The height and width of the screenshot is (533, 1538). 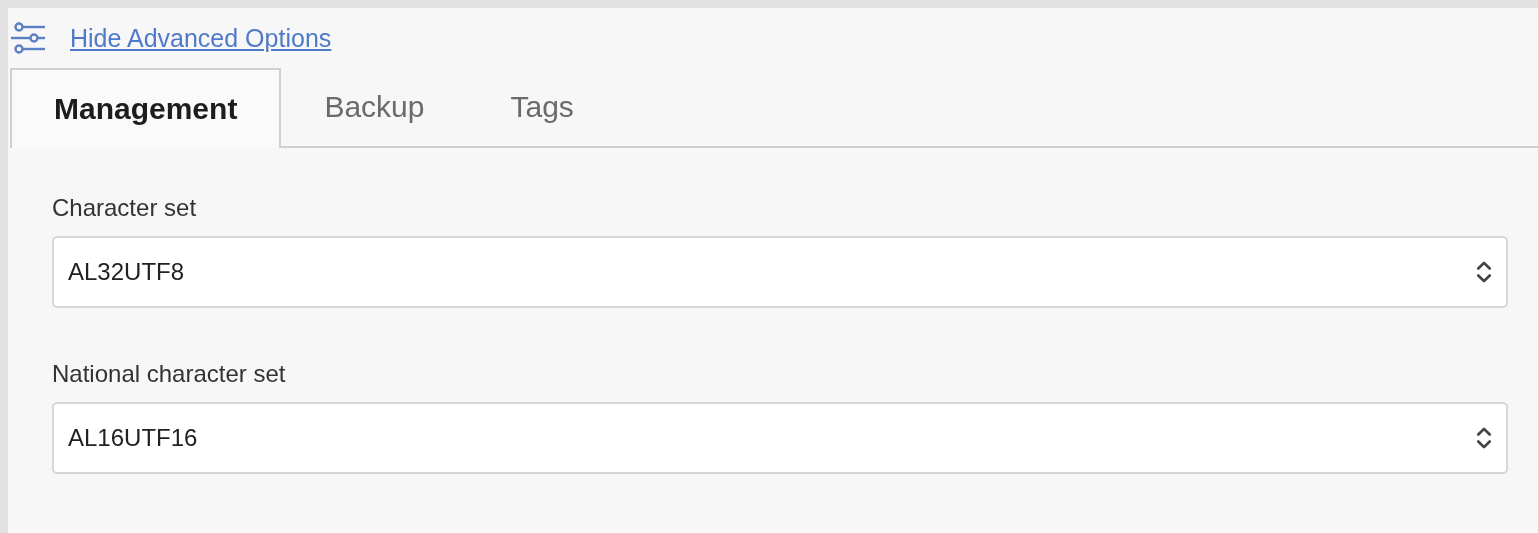 I want to click on field-label: National character set, so click(x=169, y=374).